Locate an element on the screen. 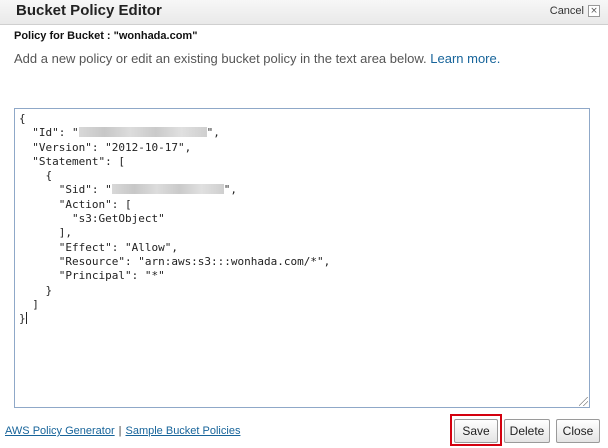 Image resolution: width=608 pixels, height=448 pixels. redacted-id is located at coordinates (142, 132).